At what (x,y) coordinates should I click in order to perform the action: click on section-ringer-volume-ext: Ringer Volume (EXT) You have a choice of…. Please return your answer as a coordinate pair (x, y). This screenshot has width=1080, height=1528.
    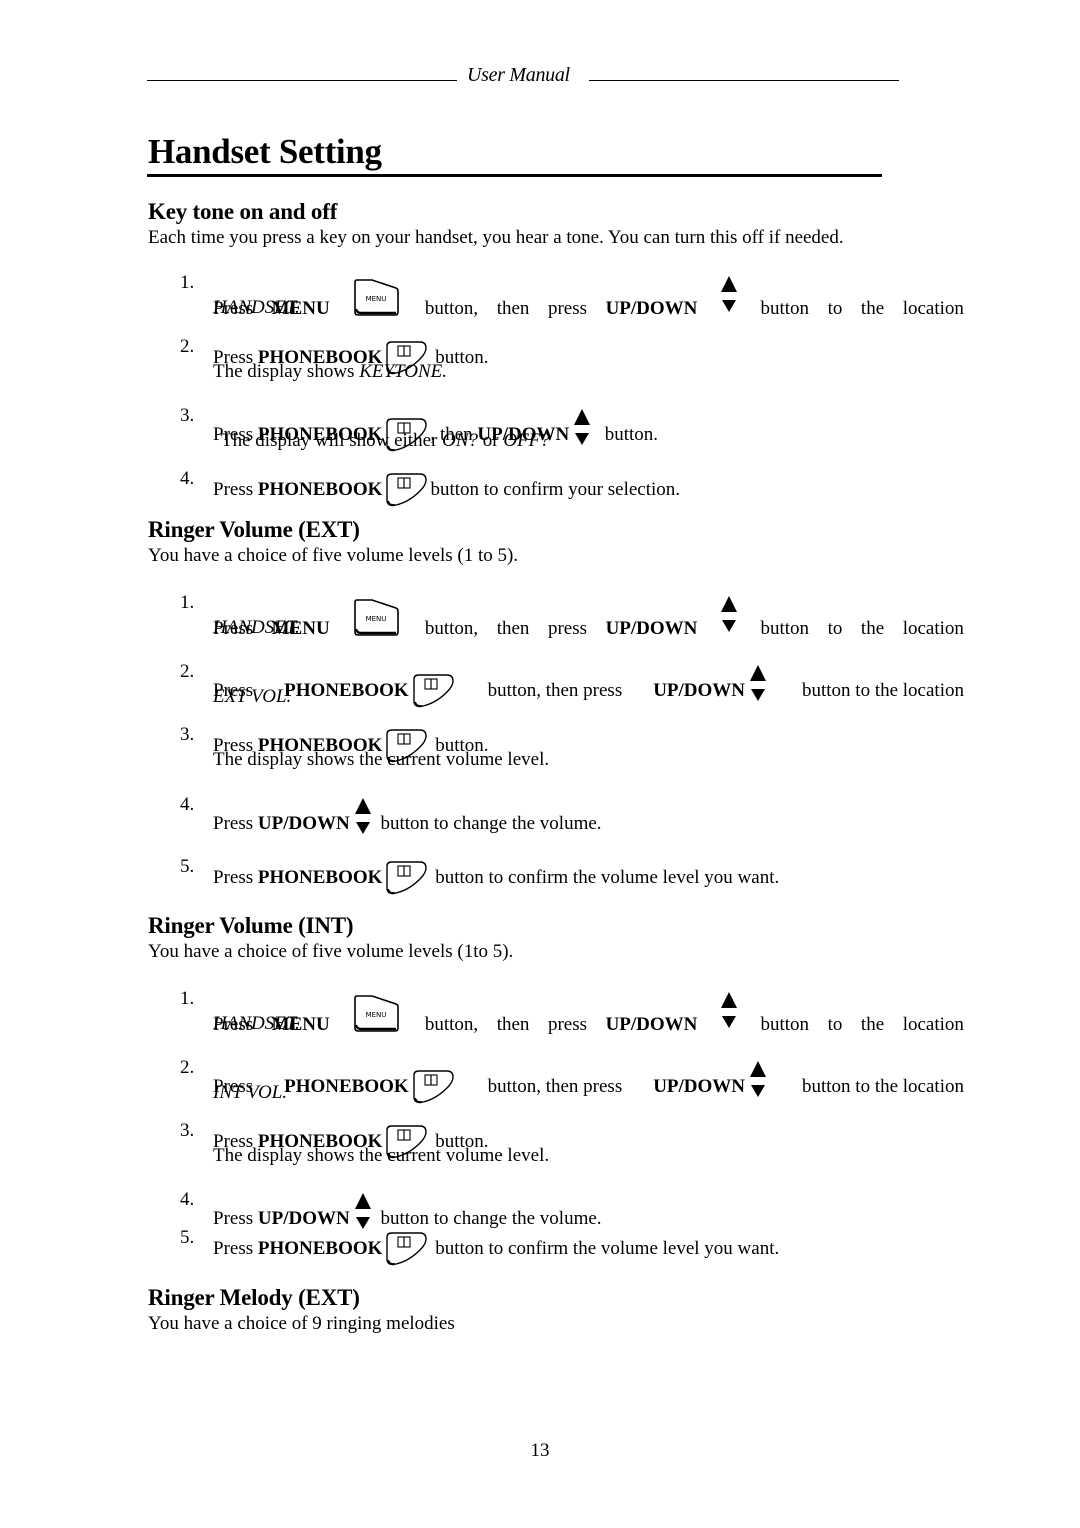
    Looking at the image, I should click on (558, 542).